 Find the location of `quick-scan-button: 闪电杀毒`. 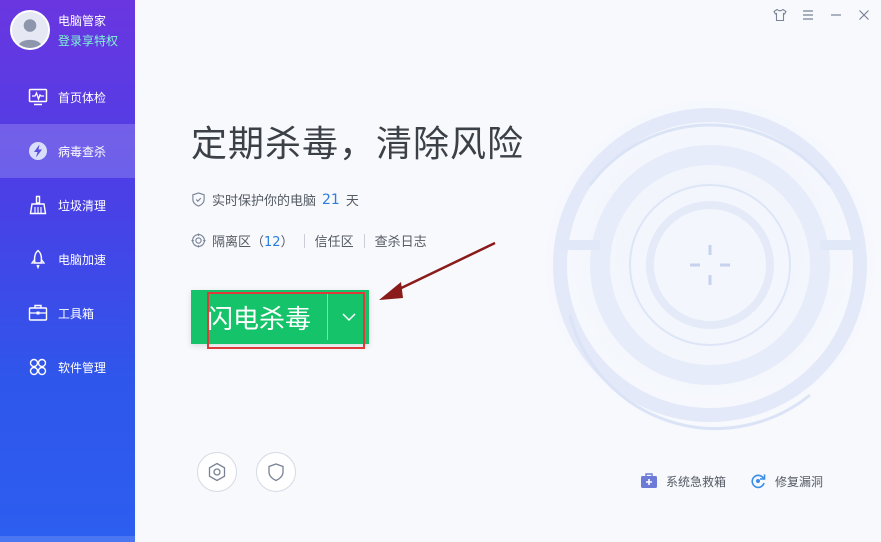

quick-scan-button: 闪电杀毒 is located at coordinates (259, 317).